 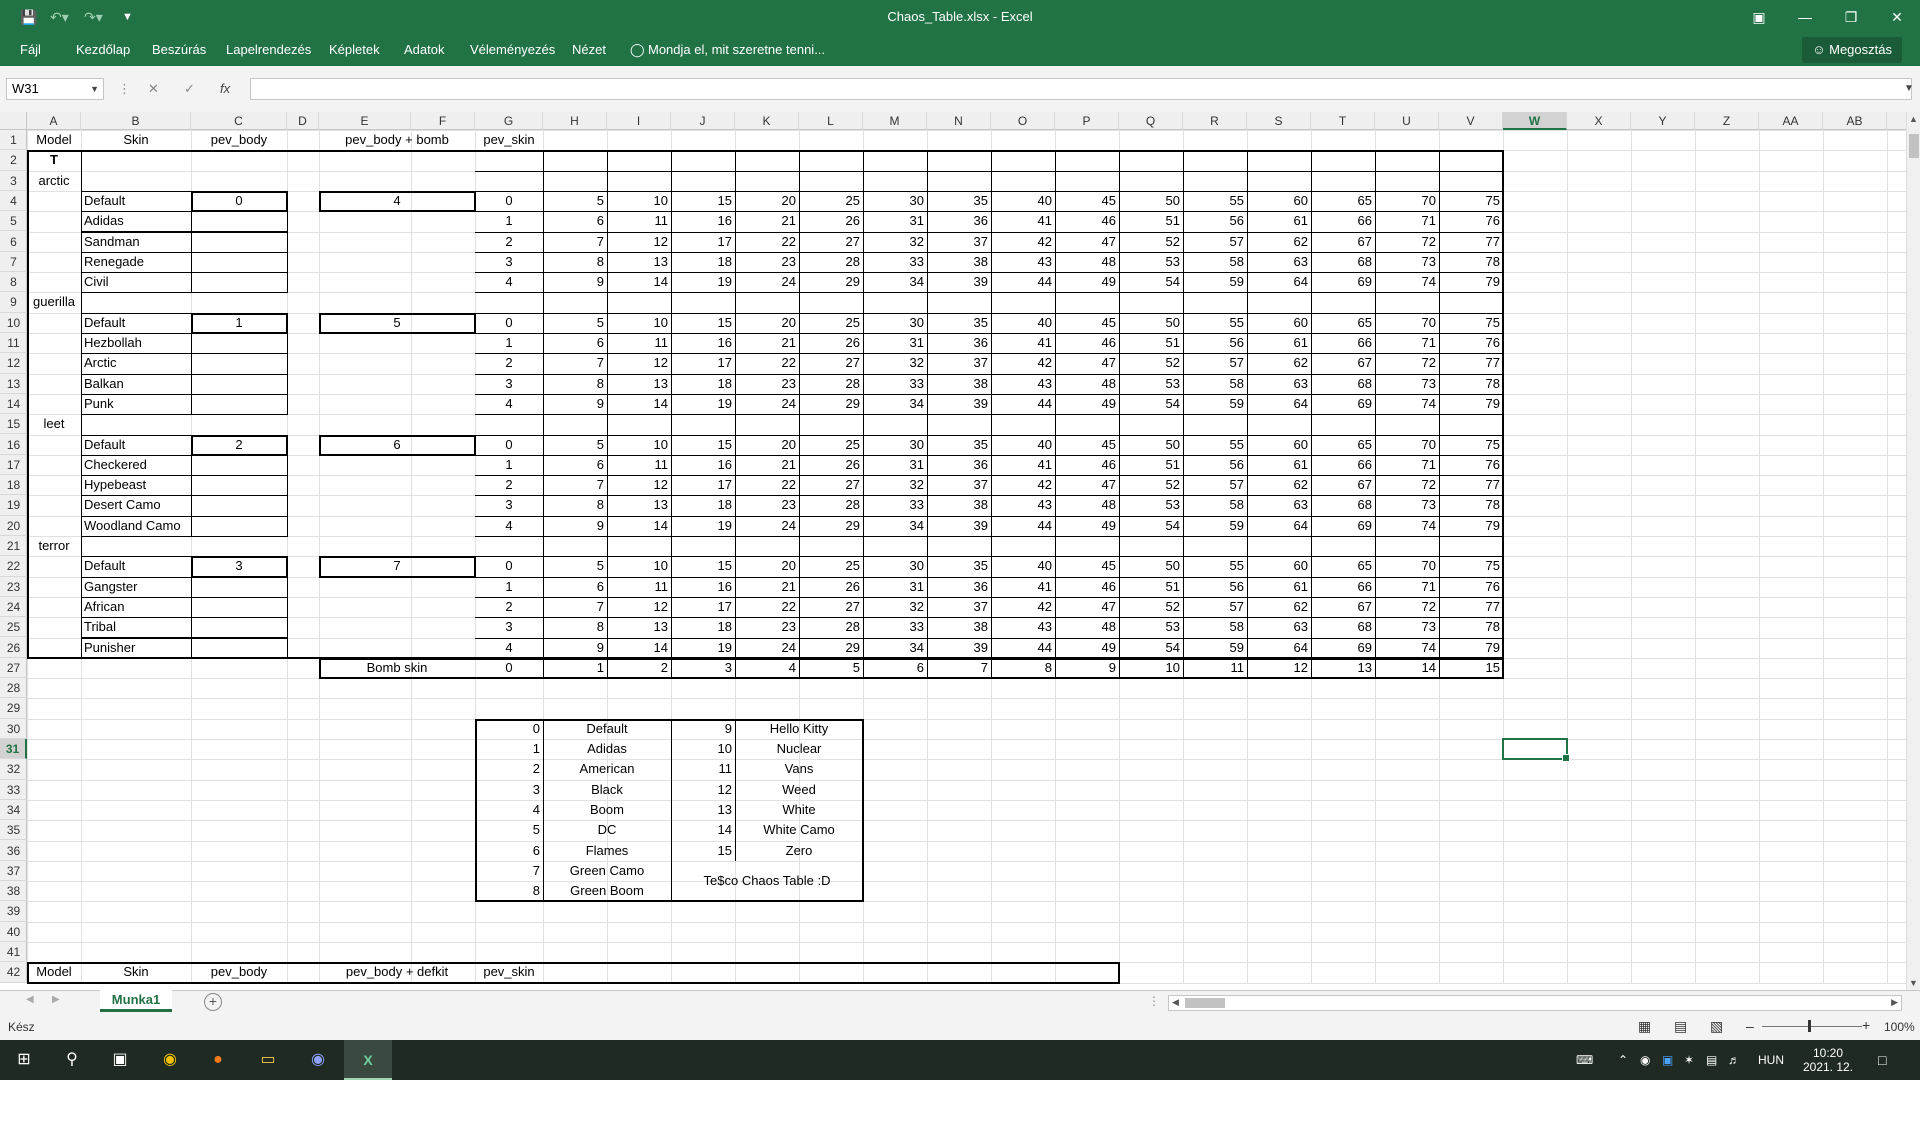 I want to click on formula-input, so click(x=1081, y=89).